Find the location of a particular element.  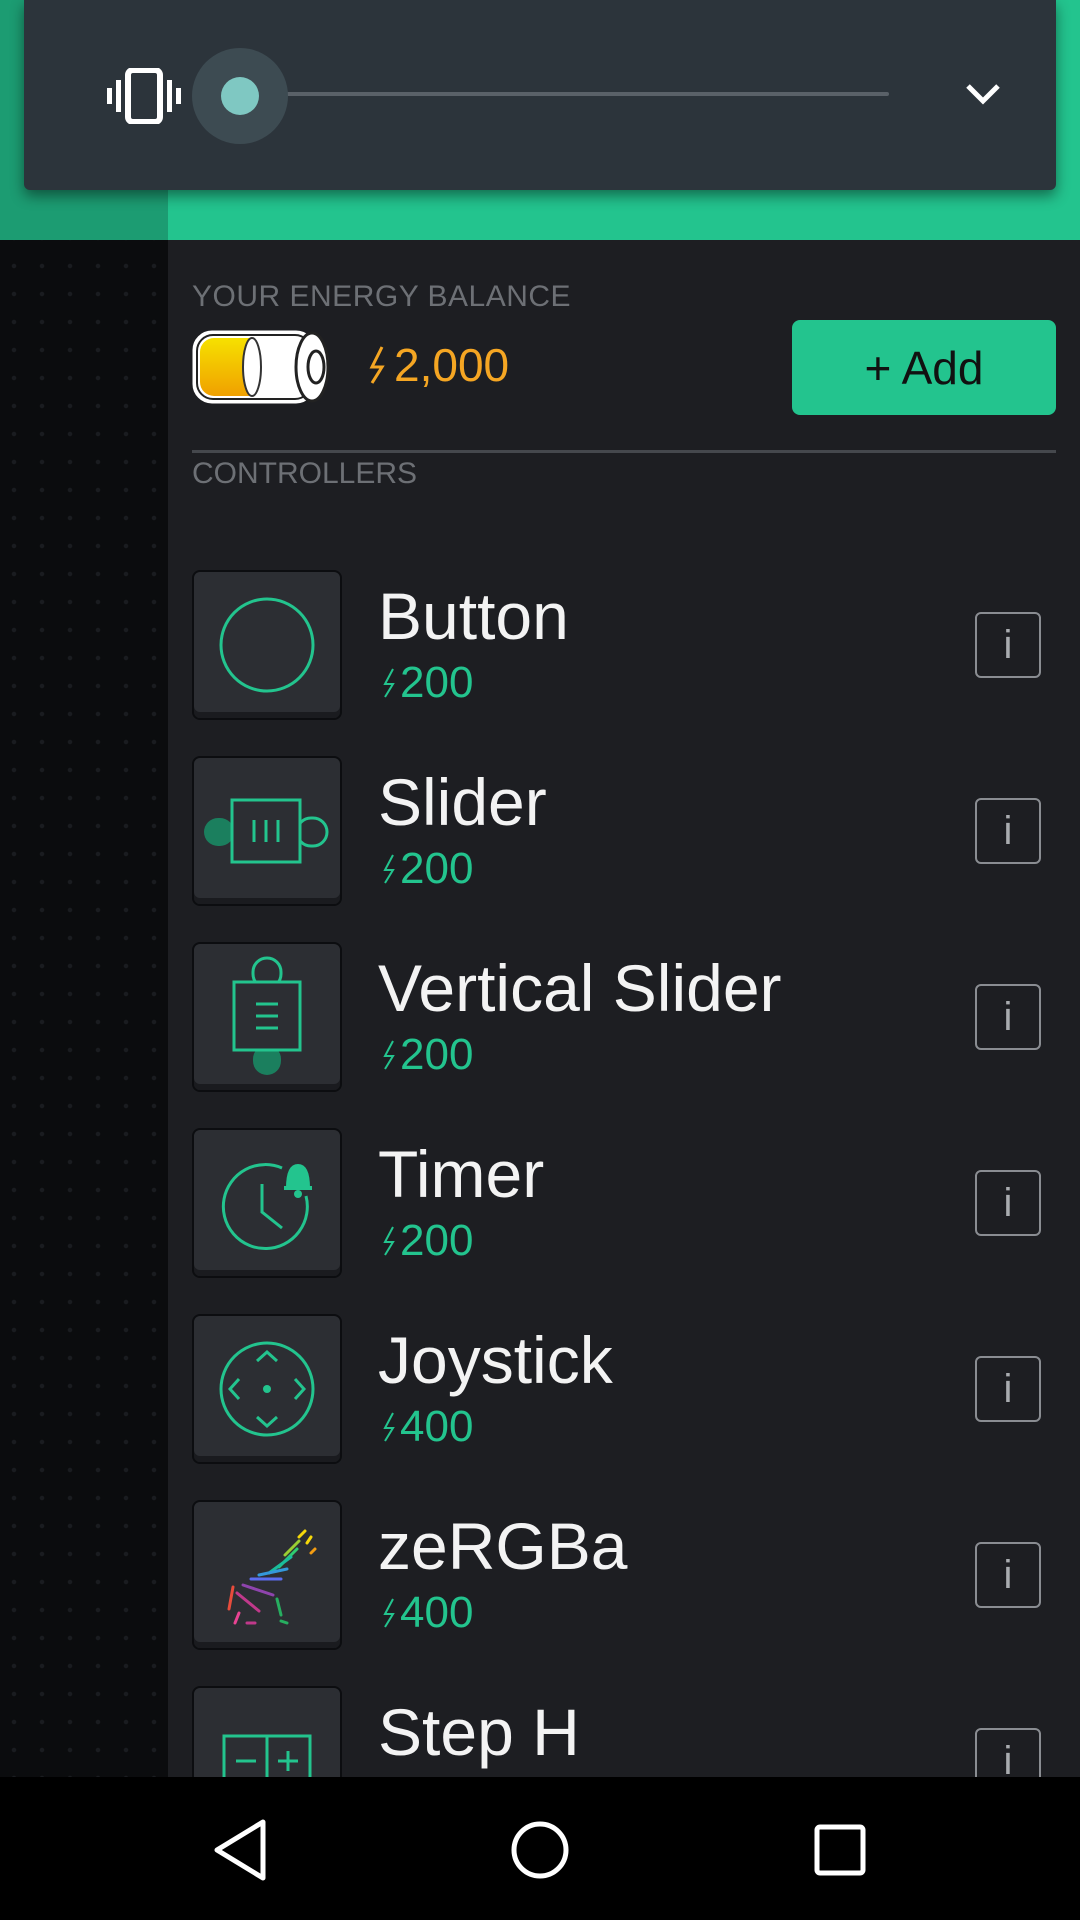

widget-row-step-h: Step H i is located at coordinates (624, 1731).